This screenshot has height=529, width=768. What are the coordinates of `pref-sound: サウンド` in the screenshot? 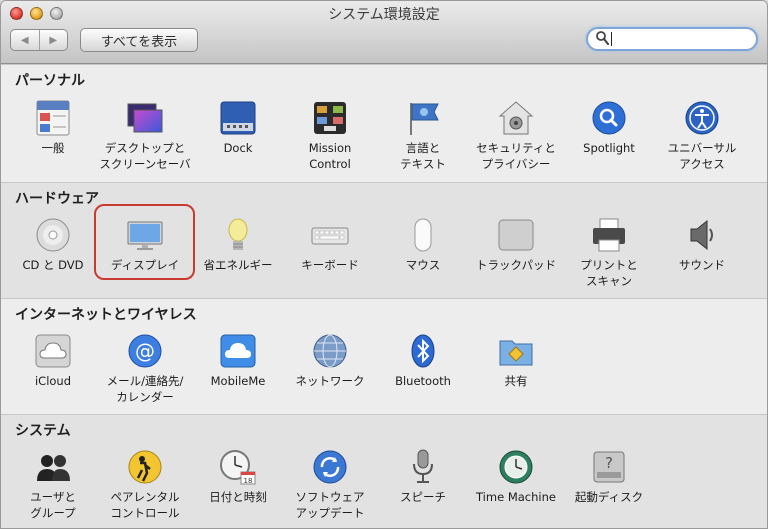 It's located at (702, 244).